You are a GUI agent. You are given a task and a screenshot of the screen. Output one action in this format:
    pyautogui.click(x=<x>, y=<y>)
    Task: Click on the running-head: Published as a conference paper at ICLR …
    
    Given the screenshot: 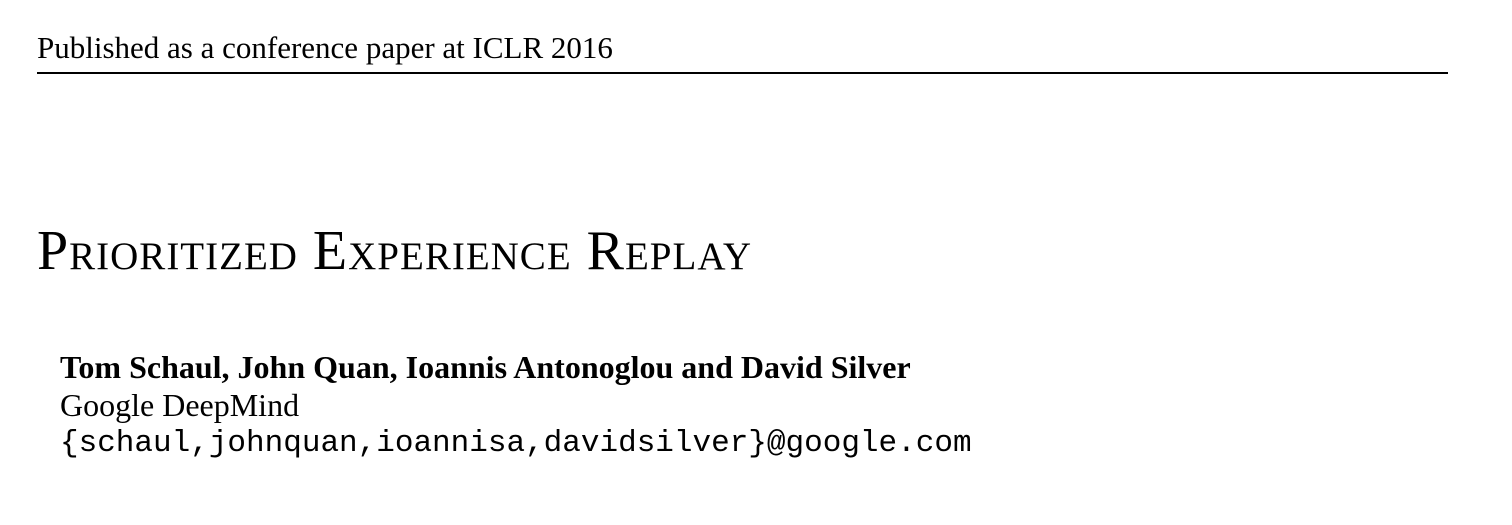 What is the action you would take?
    pyautogui.click(x=325, y=47)
    